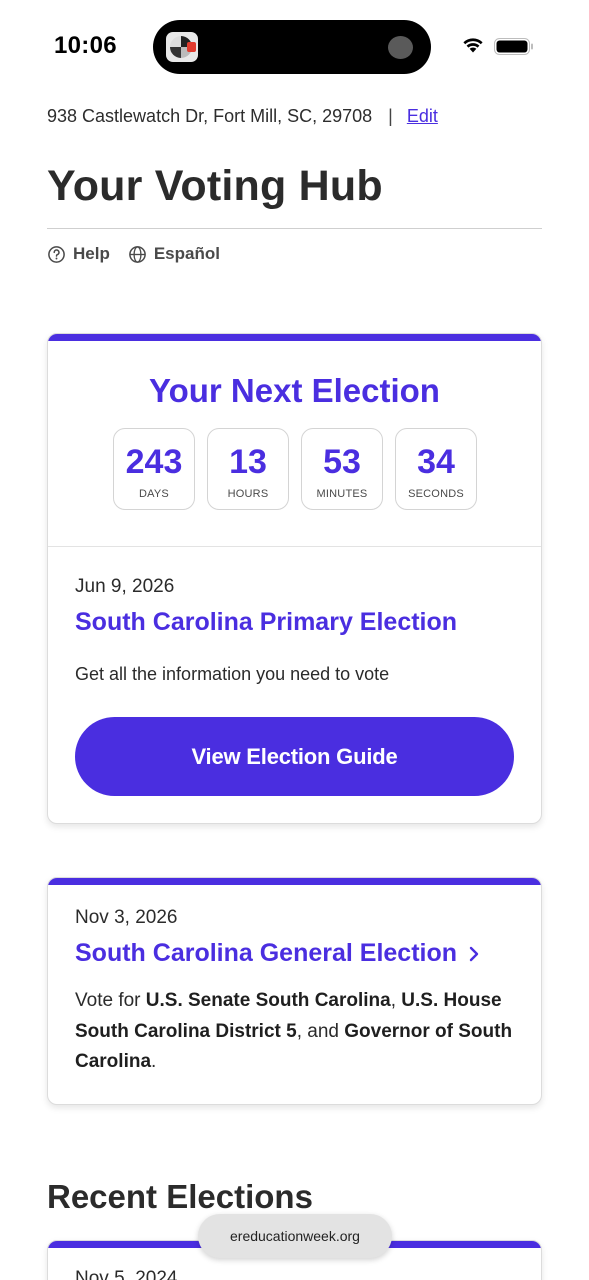 Image resolution: width=589 pixels, height=1280 pixels. I want to click on next-election-title: Your Next Election, so click(294, 390).